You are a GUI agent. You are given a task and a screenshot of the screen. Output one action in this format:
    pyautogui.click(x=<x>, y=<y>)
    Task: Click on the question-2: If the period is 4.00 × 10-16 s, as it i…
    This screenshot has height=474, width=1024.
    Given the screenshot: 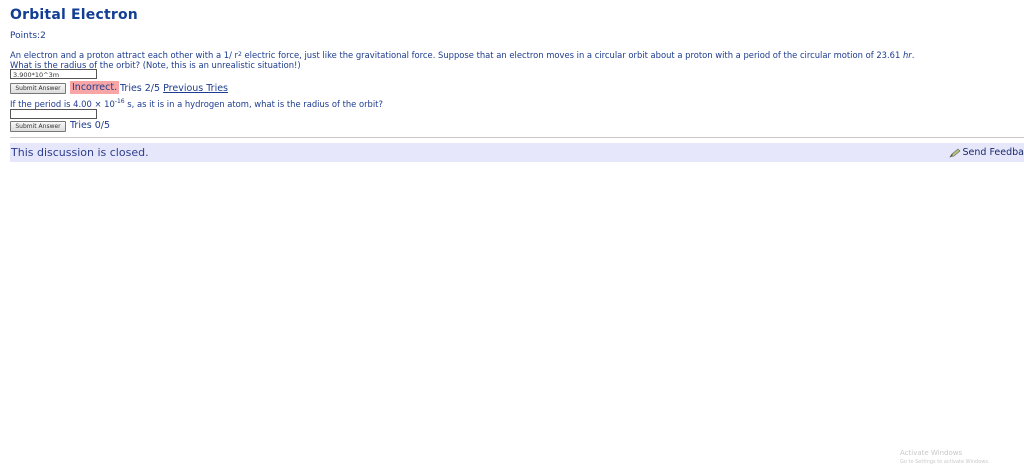 What is the action you would take?
    pyautogui.click(x=196, y=103)
    